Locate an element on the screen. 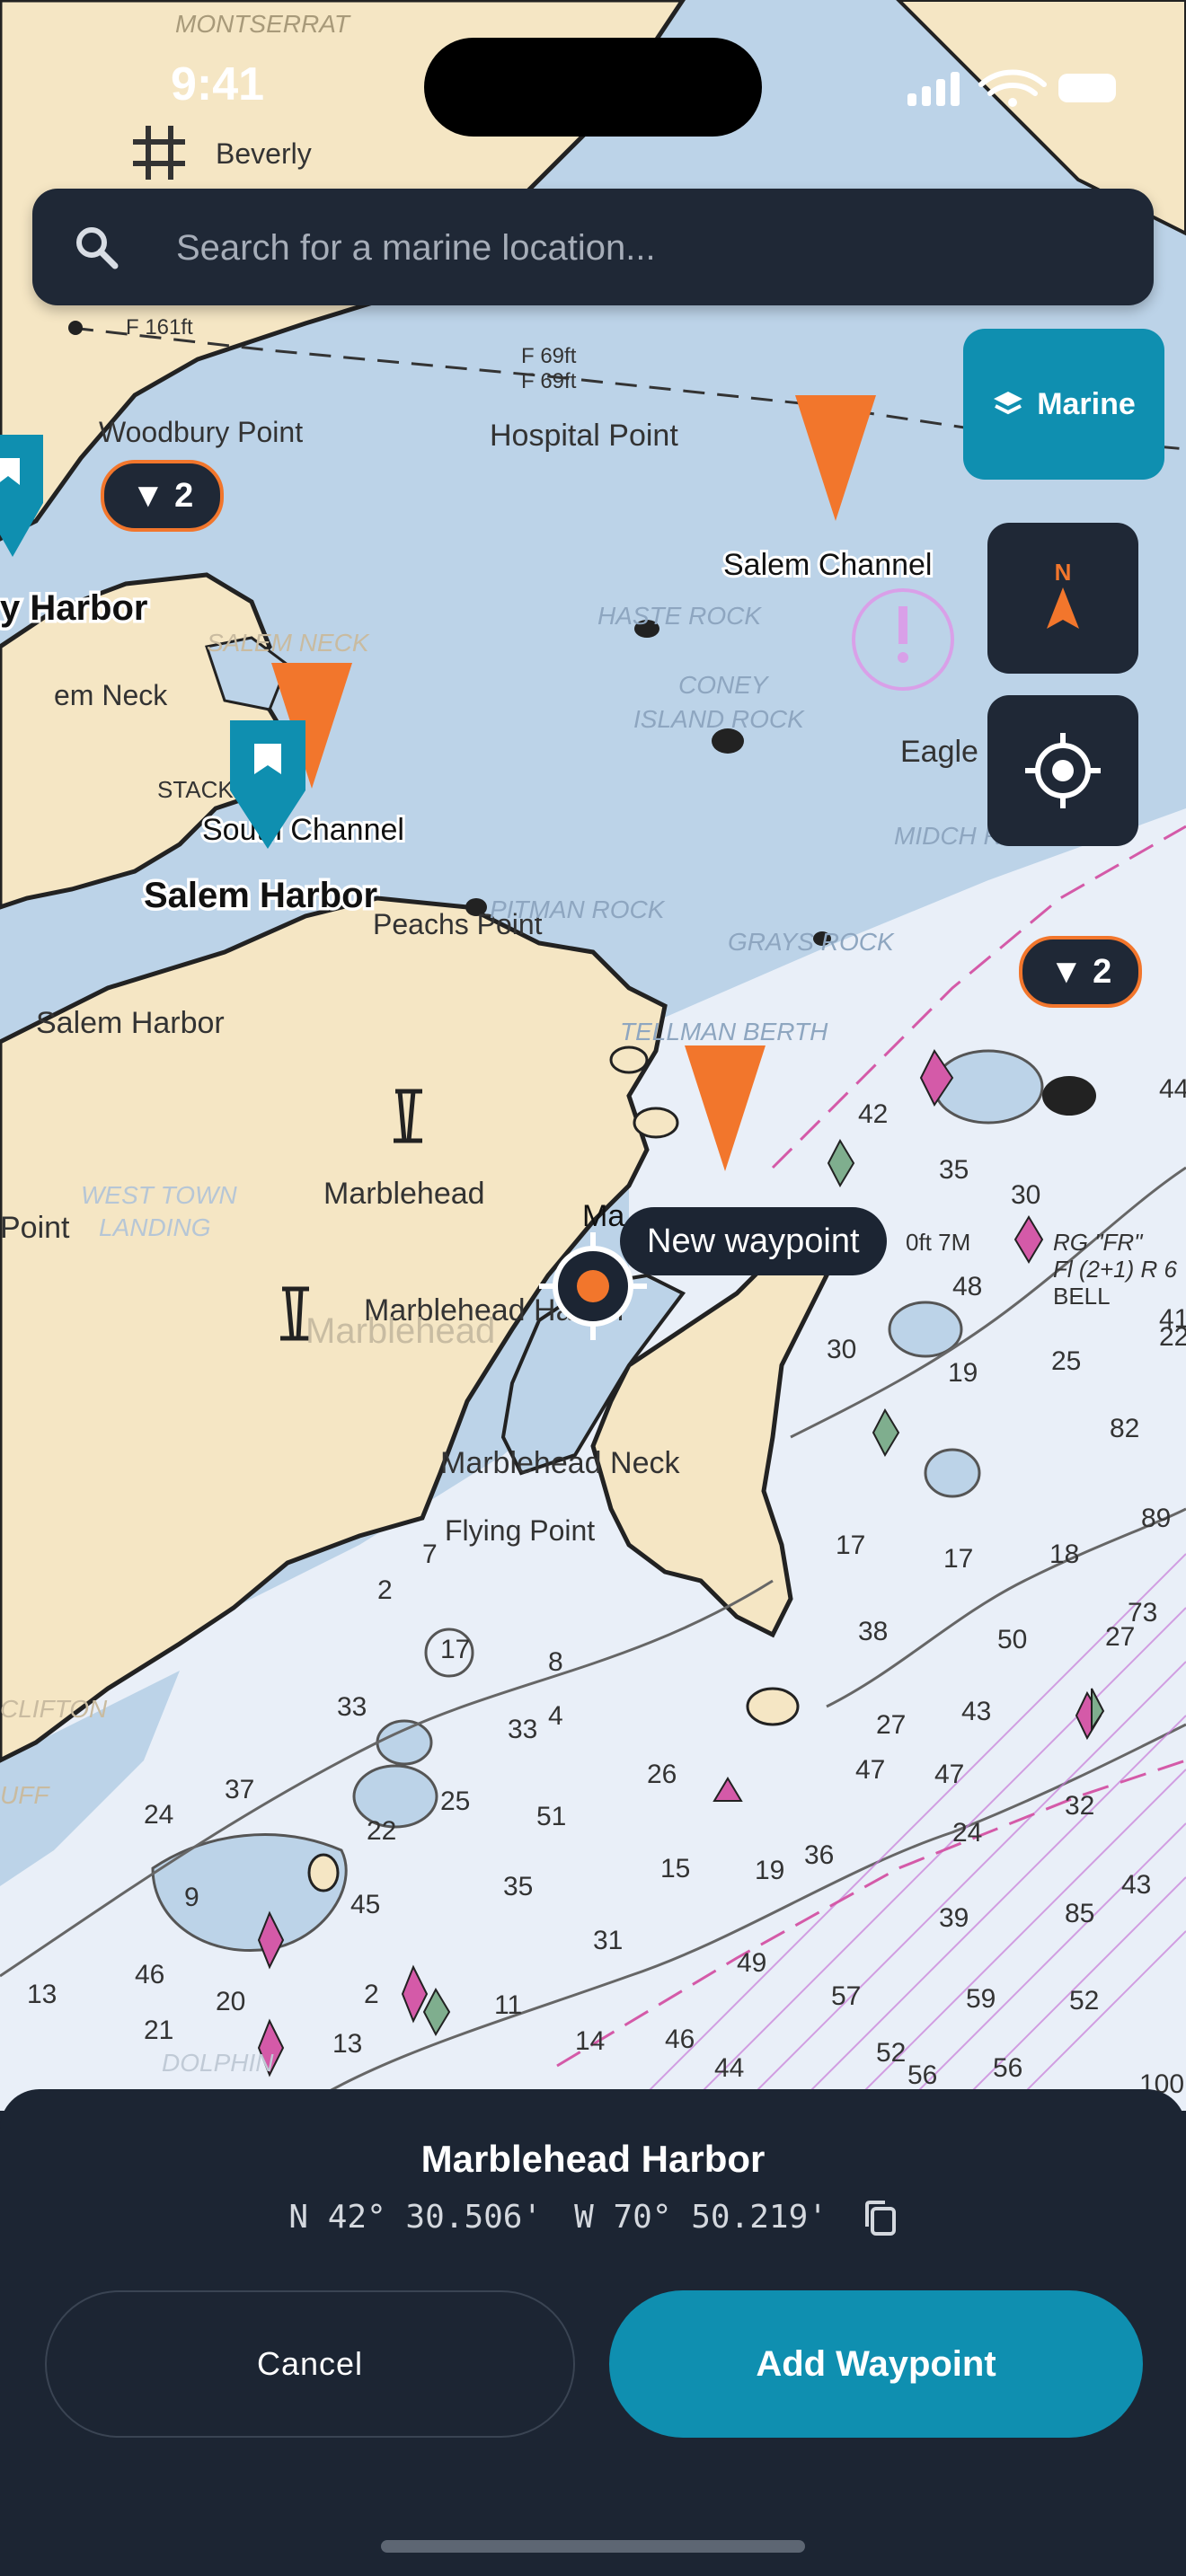 This screenshot has height=2576, width=1186. map-label: em Neck is located at coordinates (111, 695).